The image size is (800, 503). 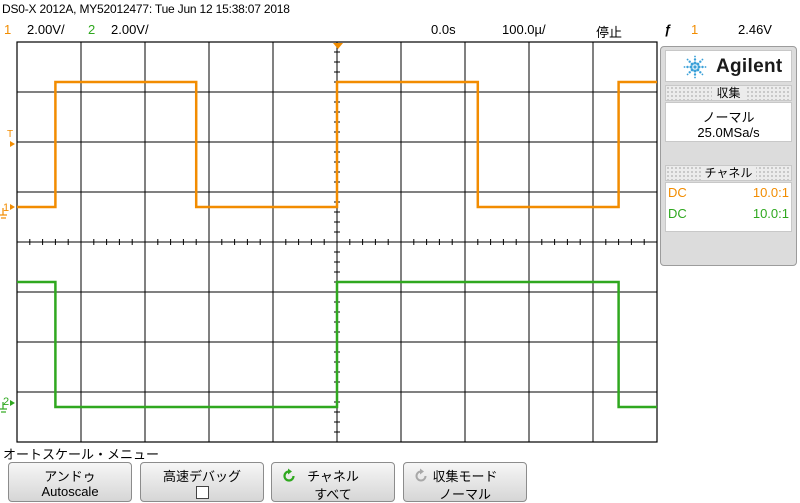 I want to click on acquire-mode-button: 収集モード ノーマル, so click(x=465, y=482).